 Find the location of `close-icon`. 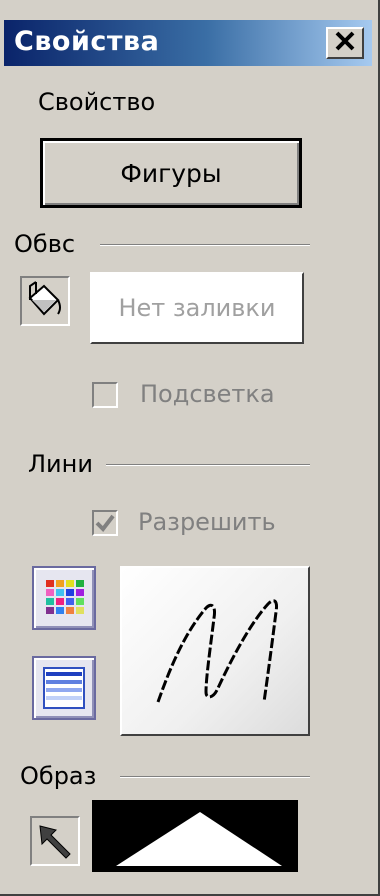

close-icon is located at coordinates (345, 43).